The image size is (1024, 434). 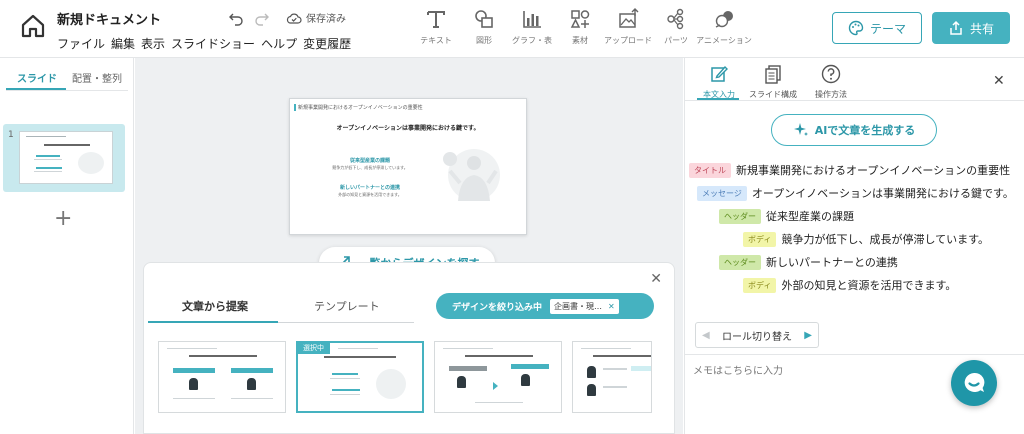 I want to click on tab-templates: テンプレート, so click(x=347, y=306).